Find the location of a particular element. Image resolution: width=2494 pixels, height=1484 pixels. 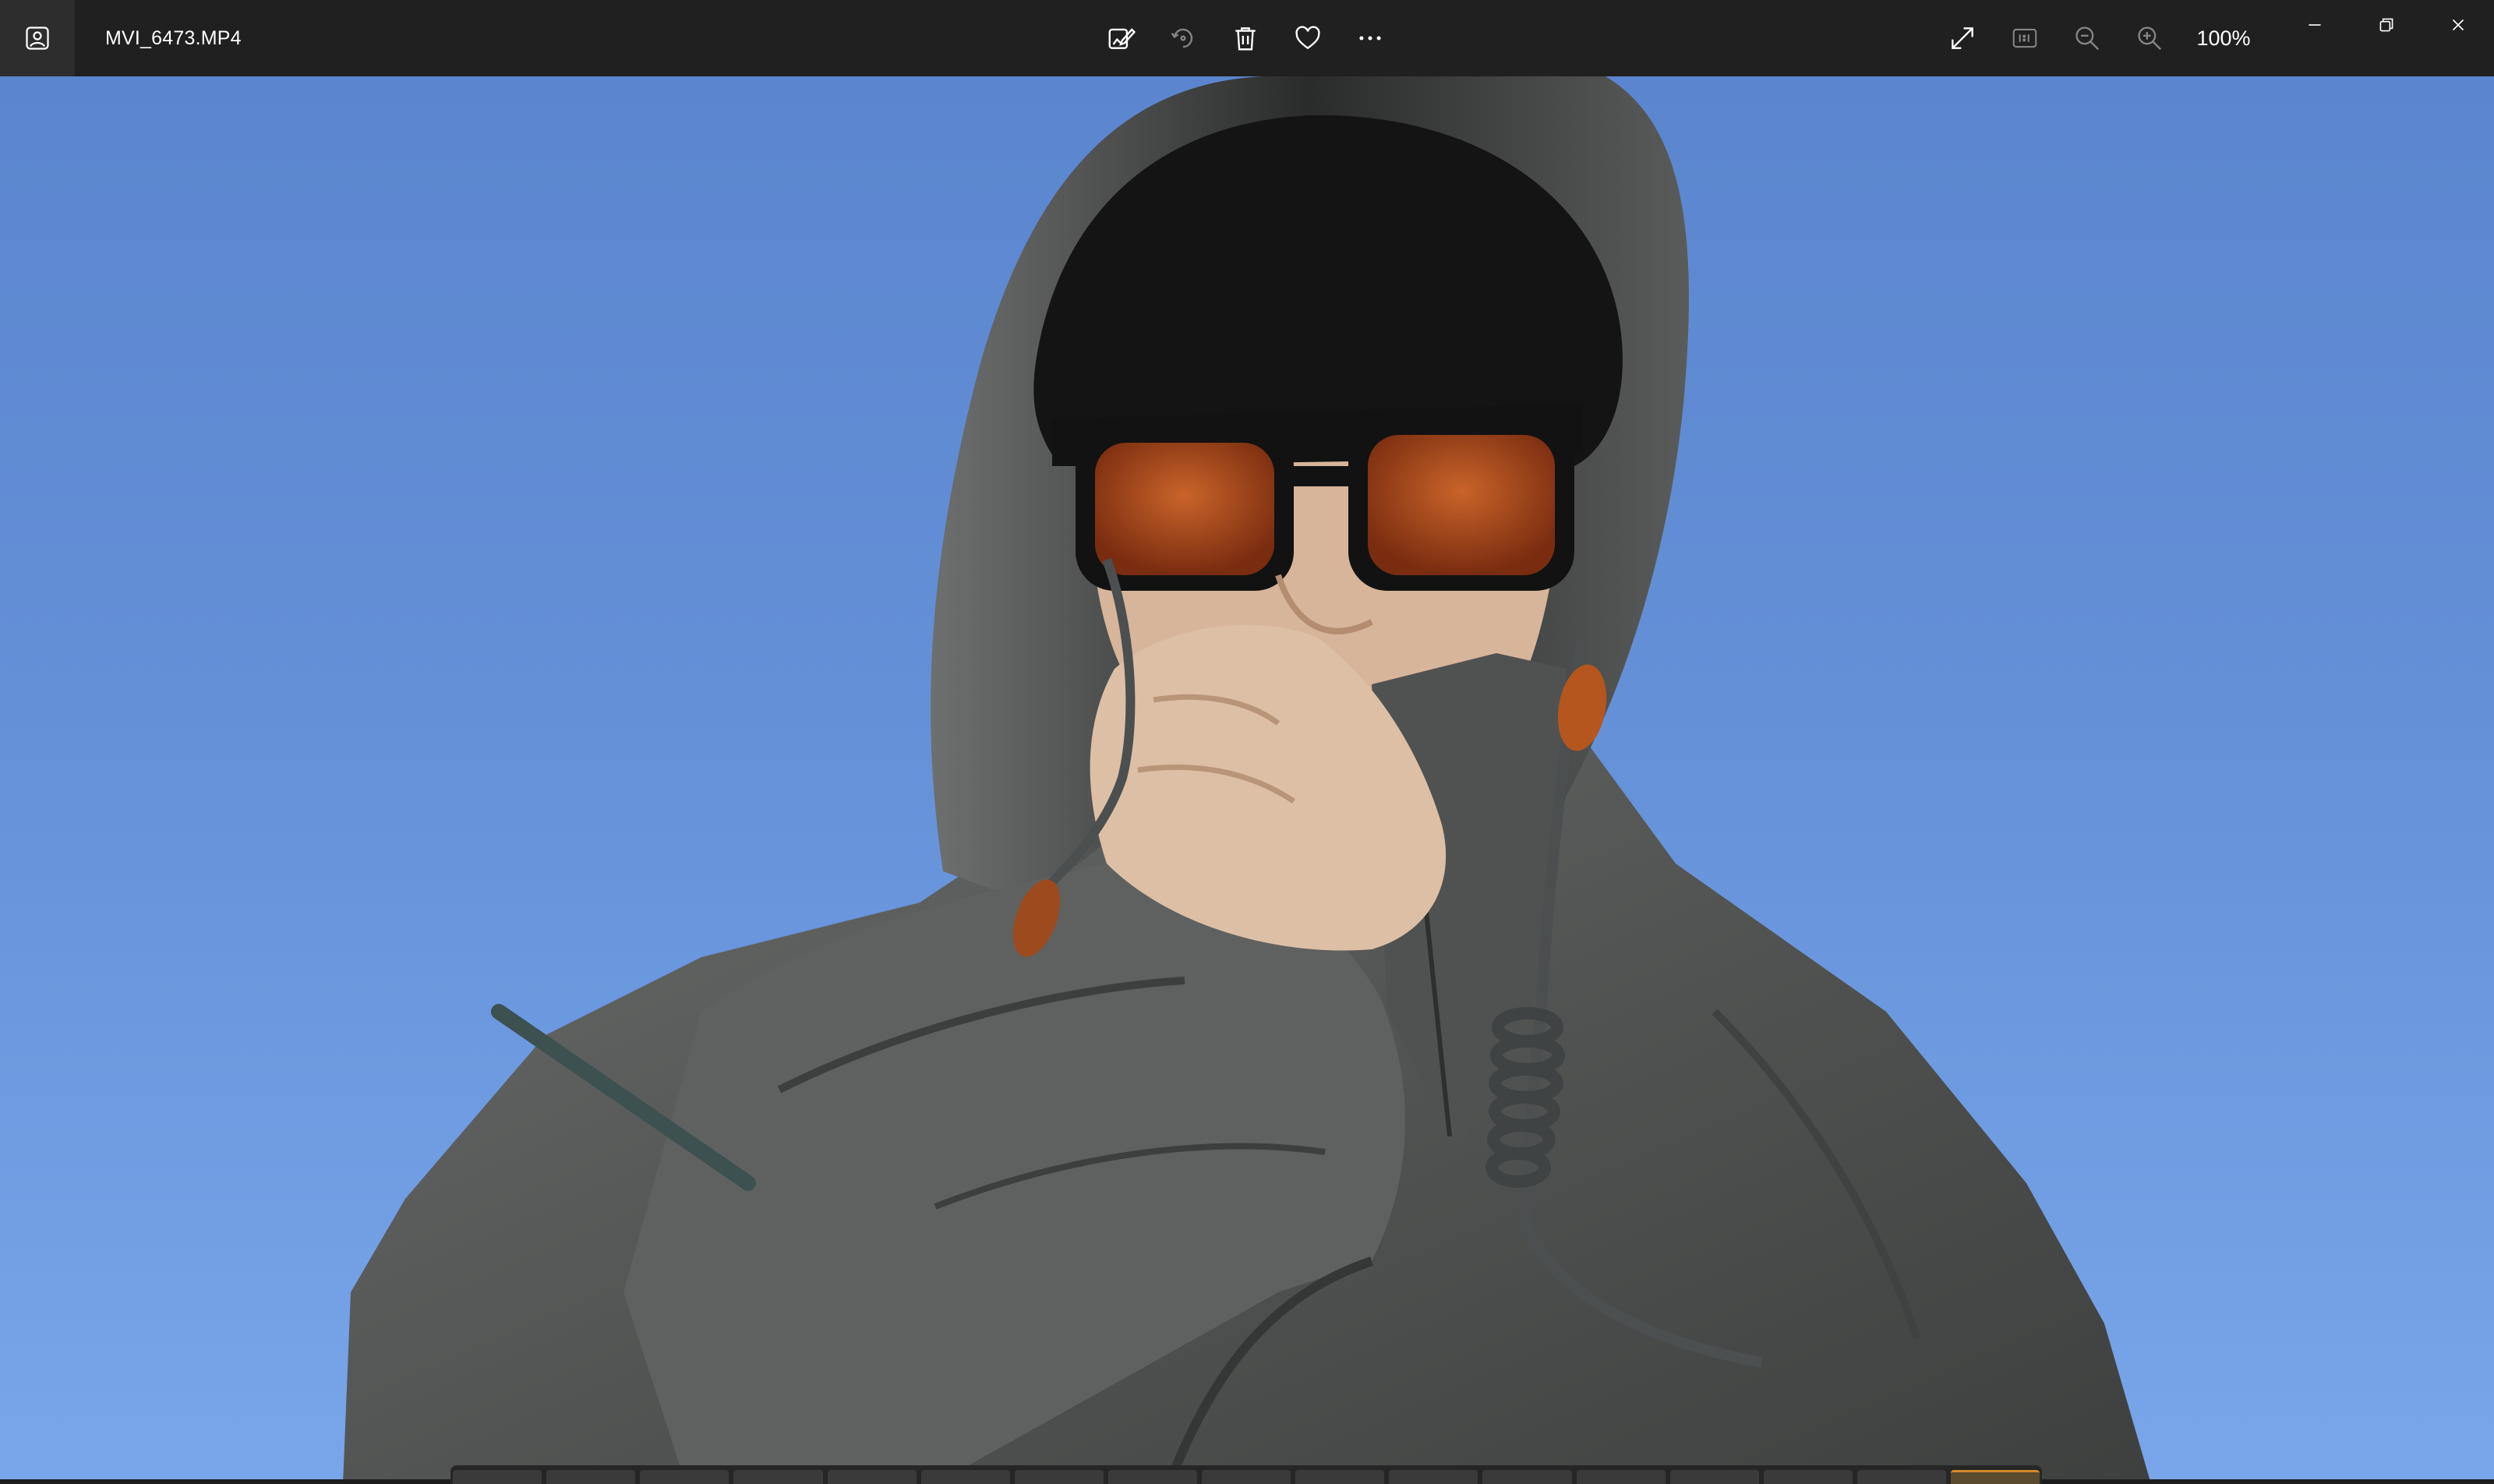

minimize-button is located at coordinates (2315, 25).